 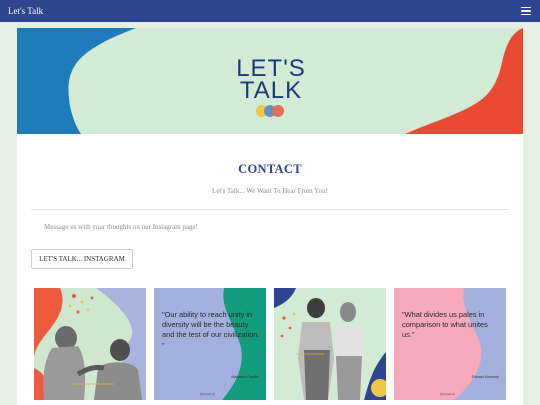 I want to click on lets-talk-logo: LET'S TALK, so click(x=271, y=87).